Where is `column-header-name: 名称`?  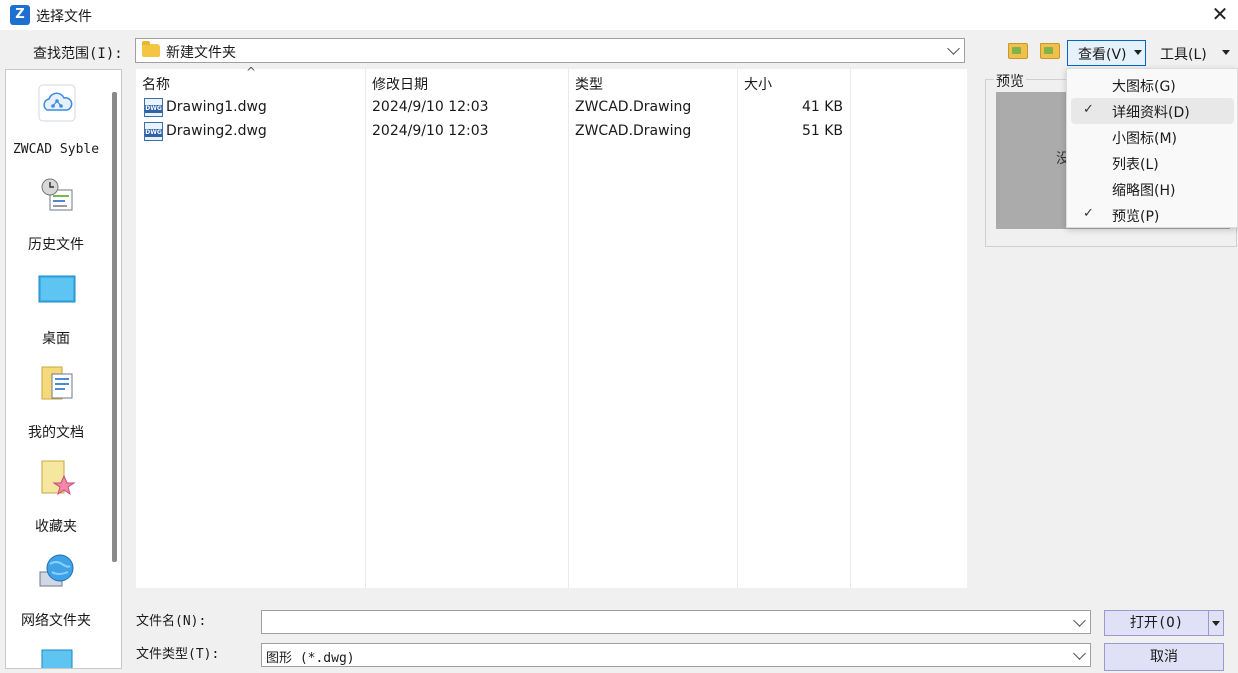
column-header-name: 名称 is located at coordinates (156, 84).